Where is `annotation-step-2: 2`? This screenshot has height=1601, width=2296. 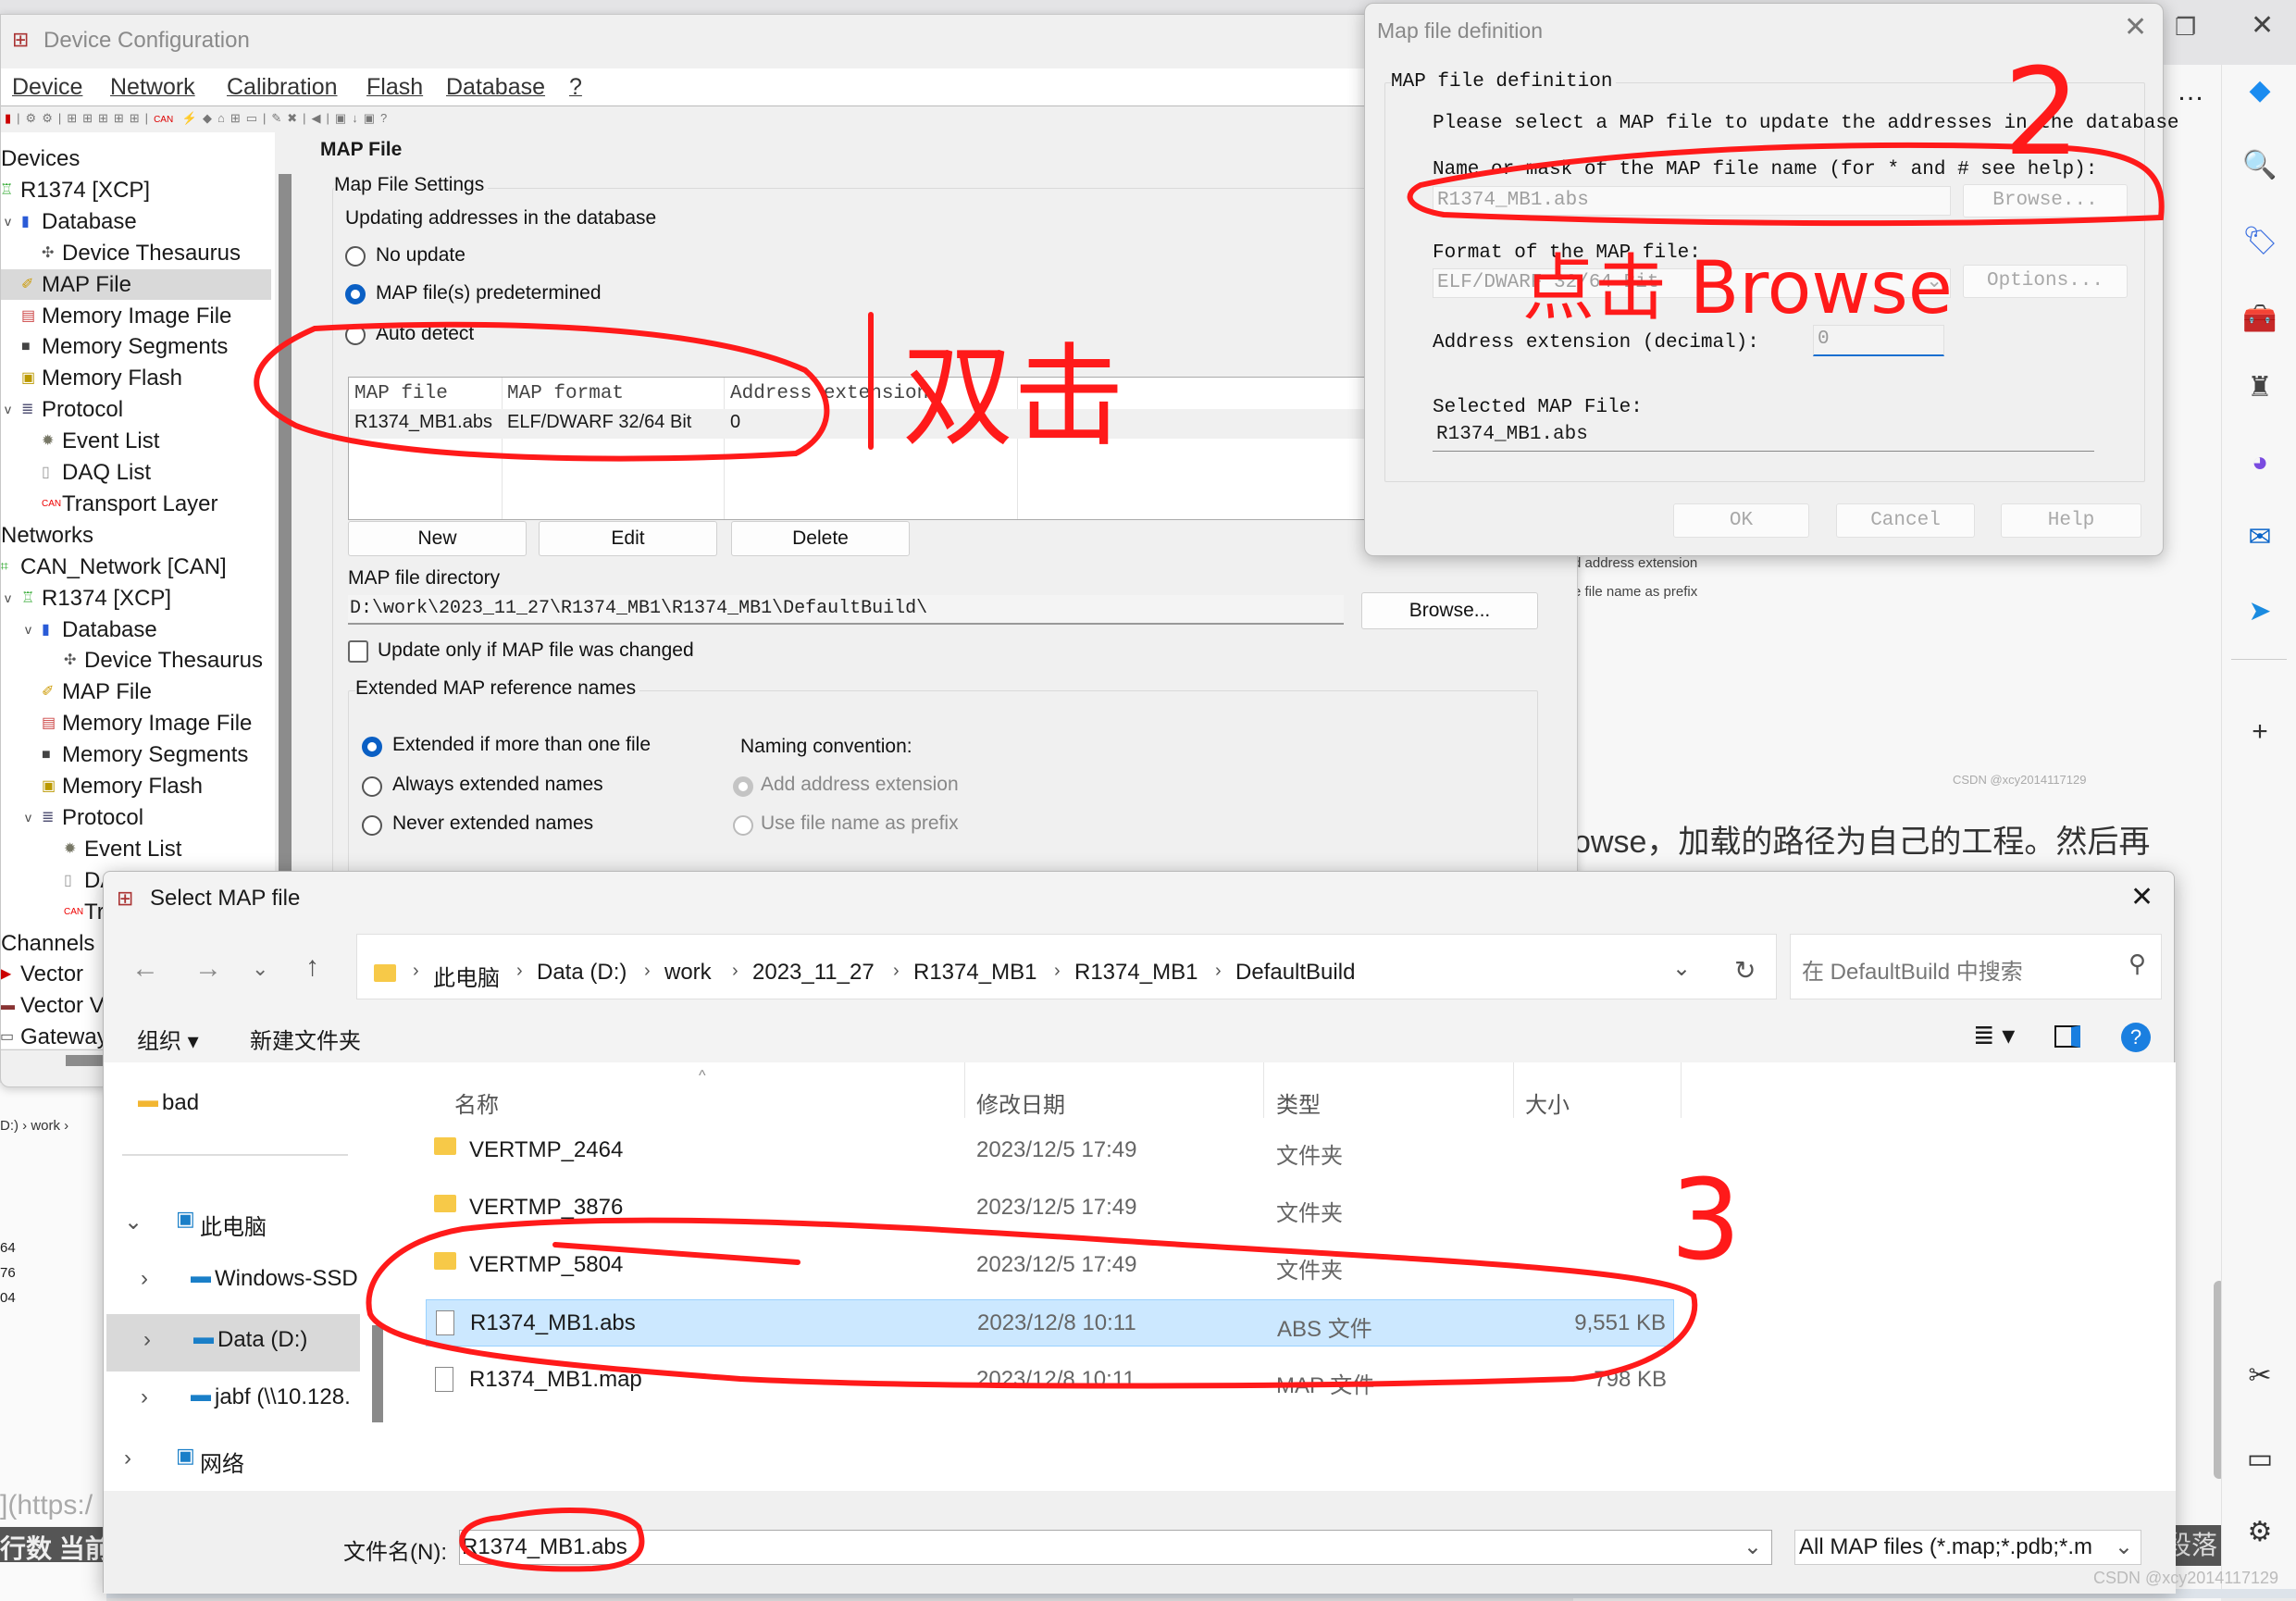 annotation-step-2: 2 is located at coordinates (2042, 112).